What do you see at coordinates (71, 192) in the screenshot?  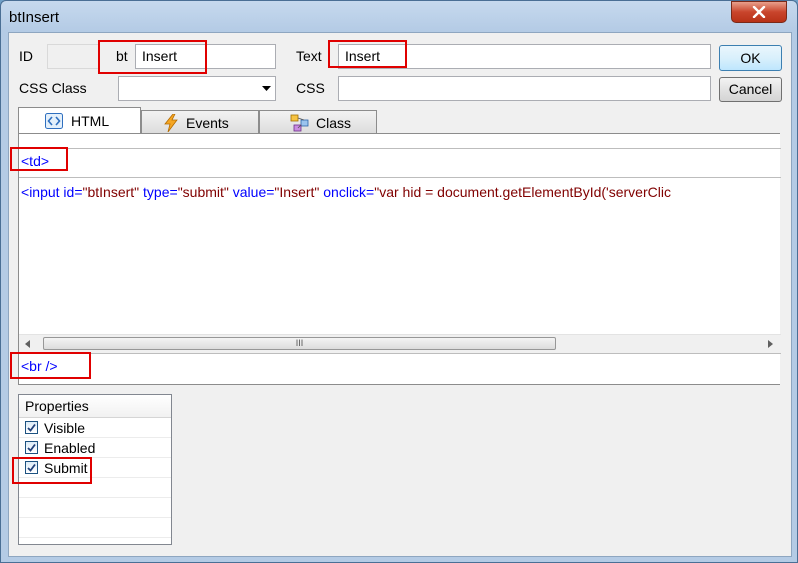 I see `code-token: id=` at bounding box center [71, 192].